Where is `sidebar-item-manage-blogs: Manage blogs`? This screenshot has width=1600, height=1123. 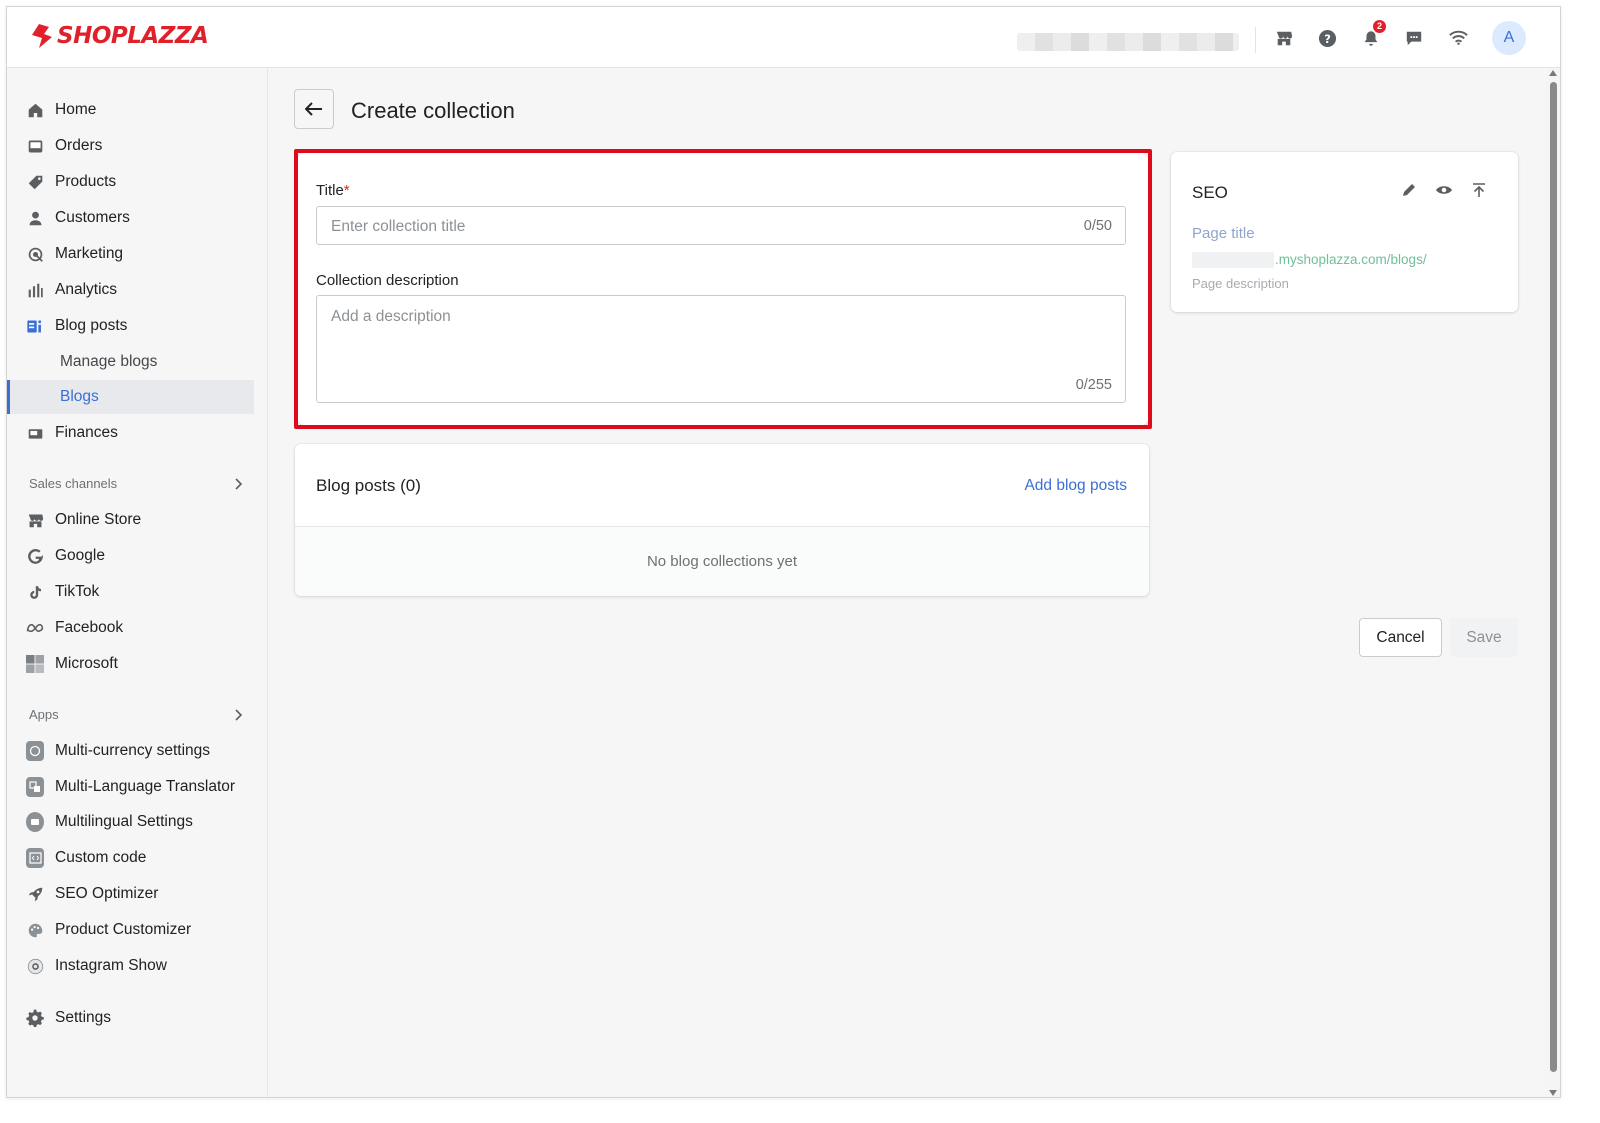
sidebar-item-manage-blogs: Manage blogs is located at coordinates (130, 362).